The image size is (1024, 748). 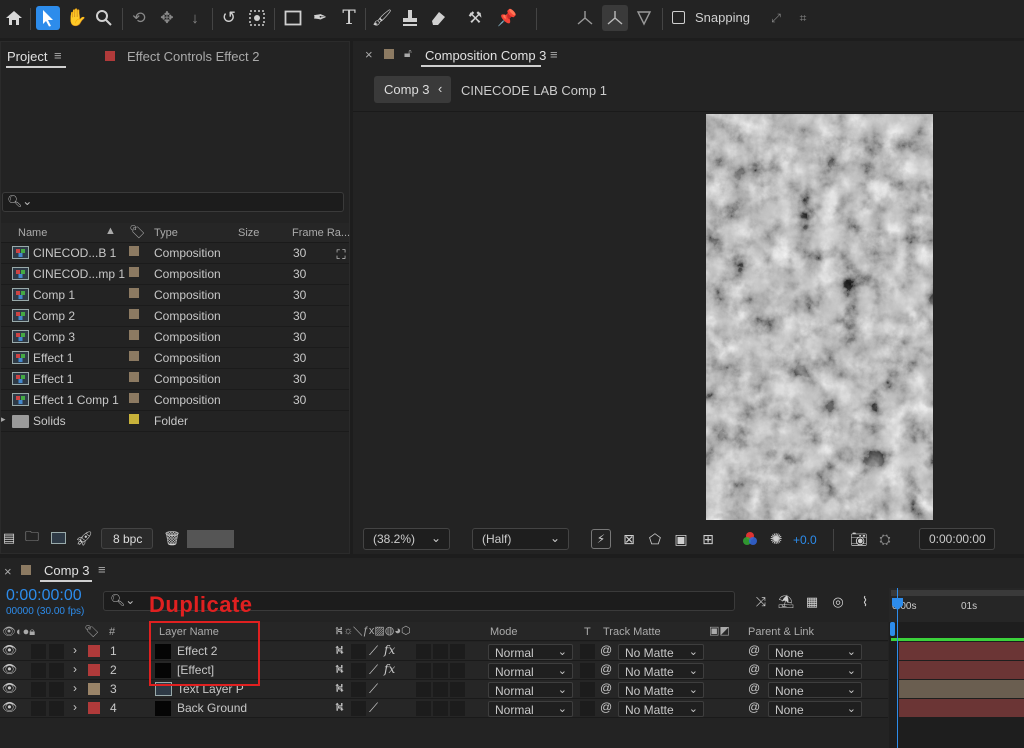 I want to click on work-area-start-handle, so click(x=892, y=629).